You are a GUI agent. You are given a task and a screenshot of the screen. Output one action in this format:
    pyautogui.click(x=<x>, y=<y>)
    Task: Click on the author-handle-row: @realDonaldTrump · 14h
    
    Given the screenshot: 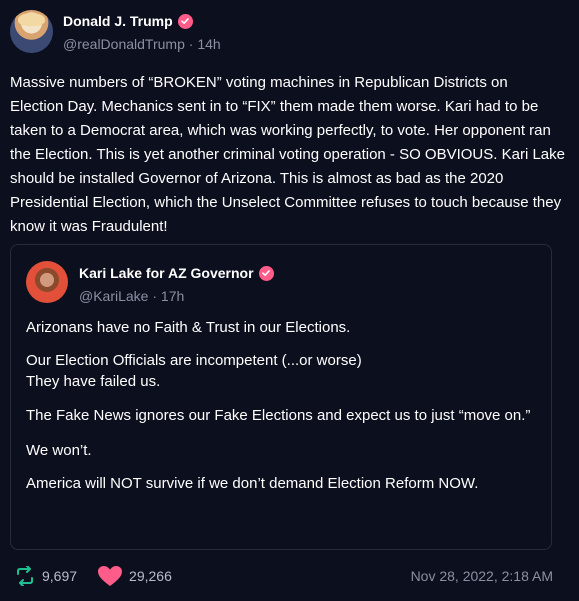 What is the action you would take?
    pyautogui.click(x=142, y=44)
    